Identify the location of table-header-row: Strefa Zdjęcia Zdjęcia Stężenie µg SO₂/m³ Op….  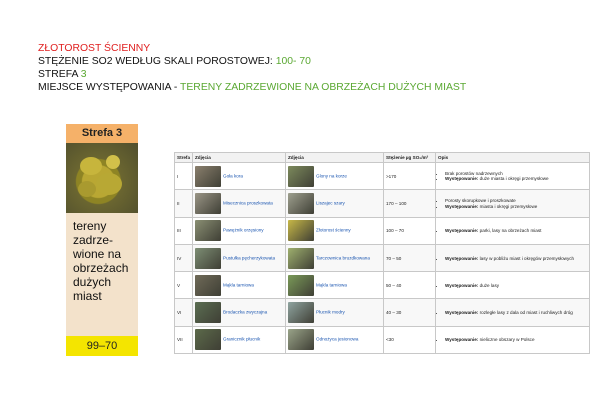
(382, 157).